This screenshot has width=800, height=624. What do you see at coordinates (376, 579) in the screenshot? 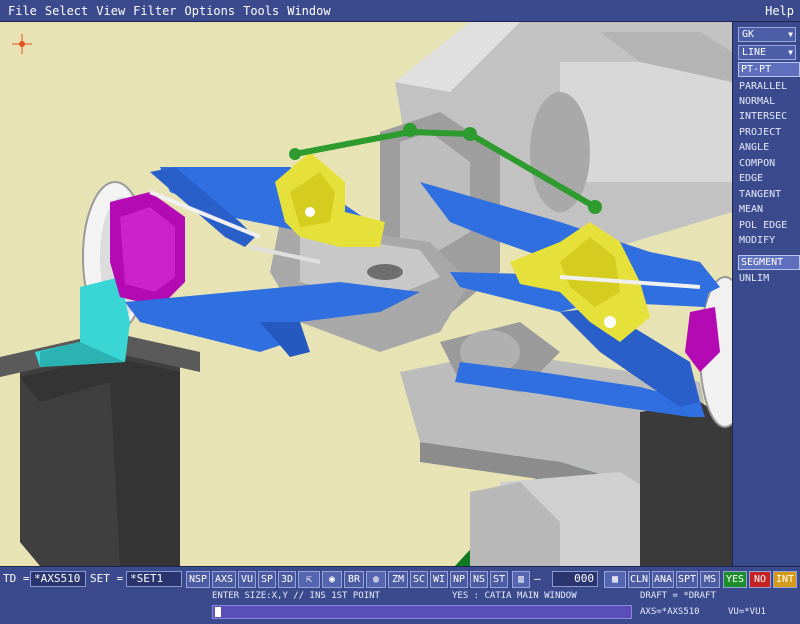
I see `globe-icon: ◍` at bounding box center [376, 579].